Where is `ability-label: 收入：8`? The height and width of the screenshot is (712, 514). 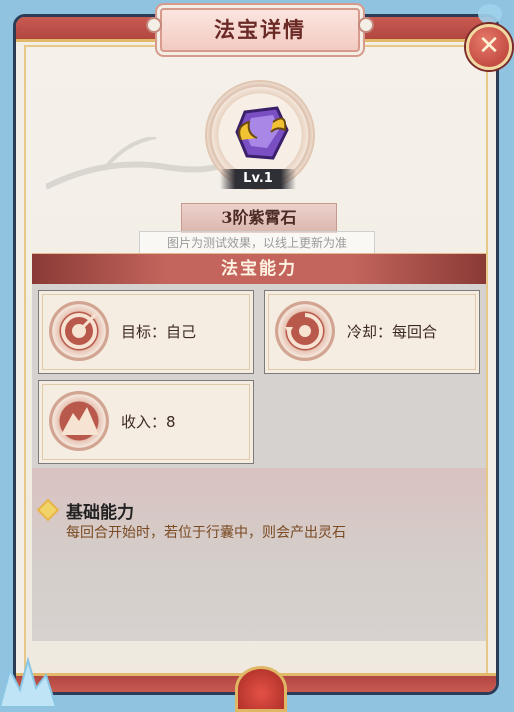 ability-label: 收入：8 is located at coordinates (148, 422).